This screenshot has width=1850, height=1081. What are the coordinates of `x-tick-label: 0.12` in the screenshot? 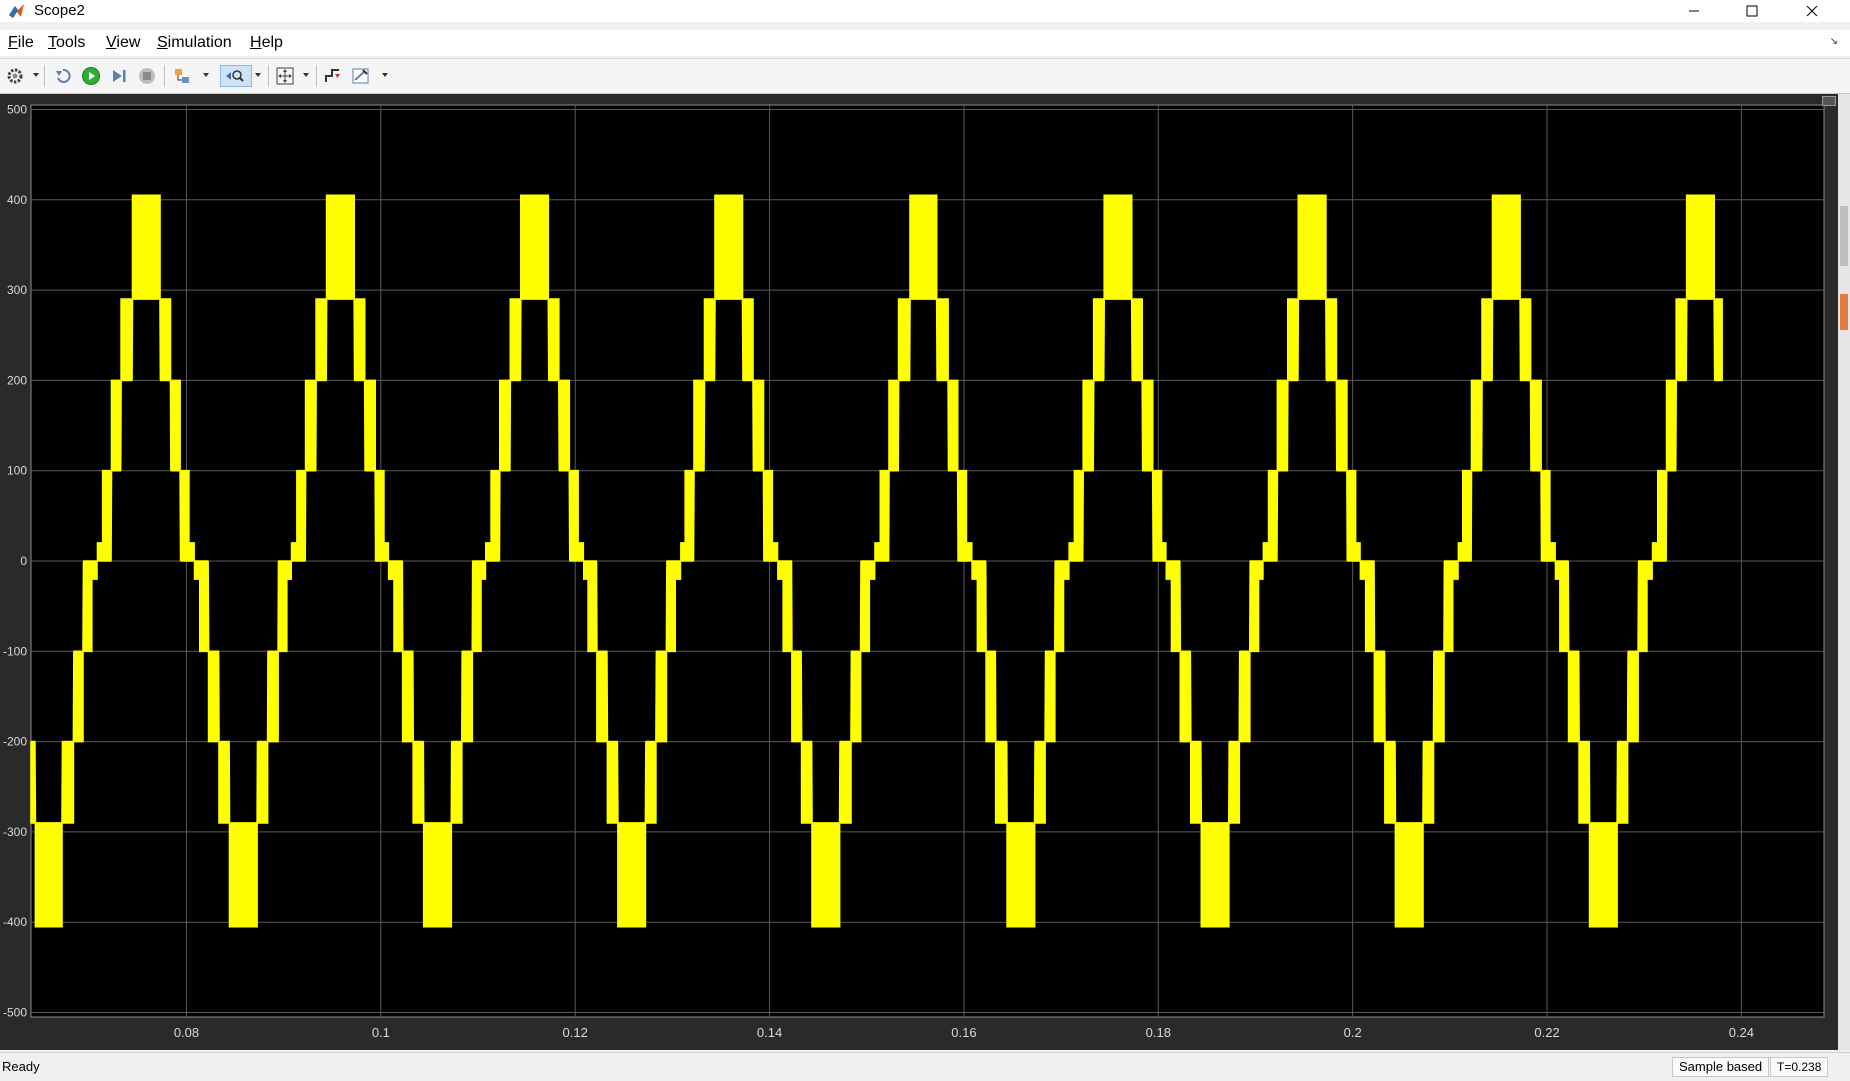 It's located at (575, 1032).